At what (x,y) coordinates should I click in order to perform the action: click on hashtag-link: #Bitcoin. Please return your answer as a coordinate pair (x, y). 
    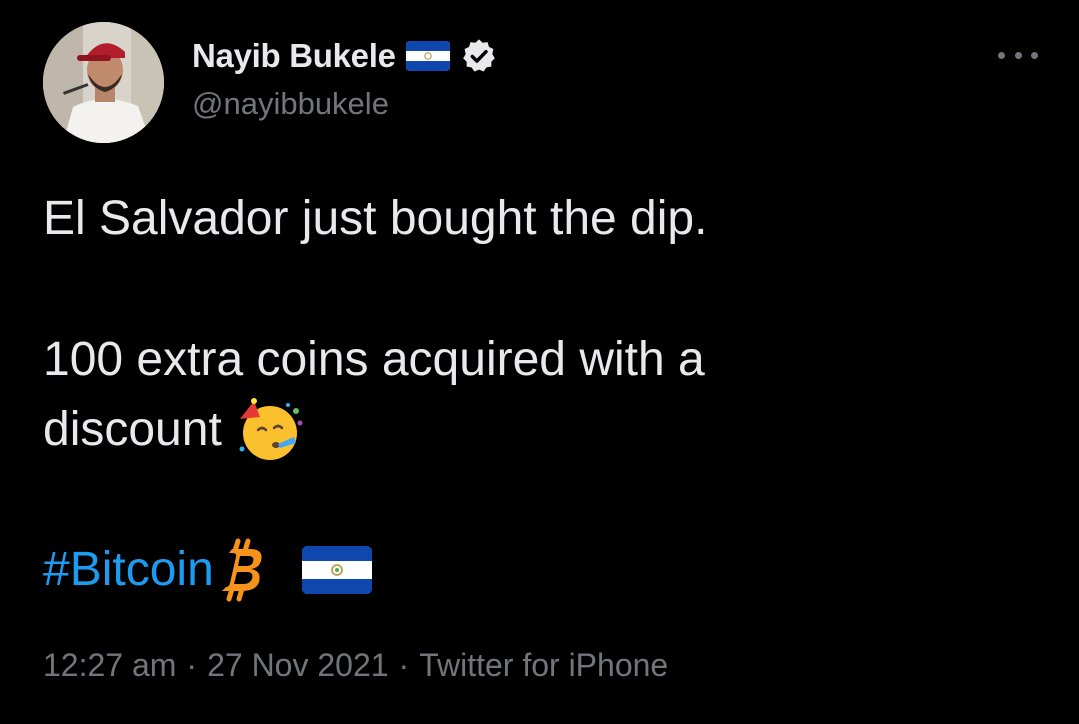
    Looking at the image, I should click on (128, 570).